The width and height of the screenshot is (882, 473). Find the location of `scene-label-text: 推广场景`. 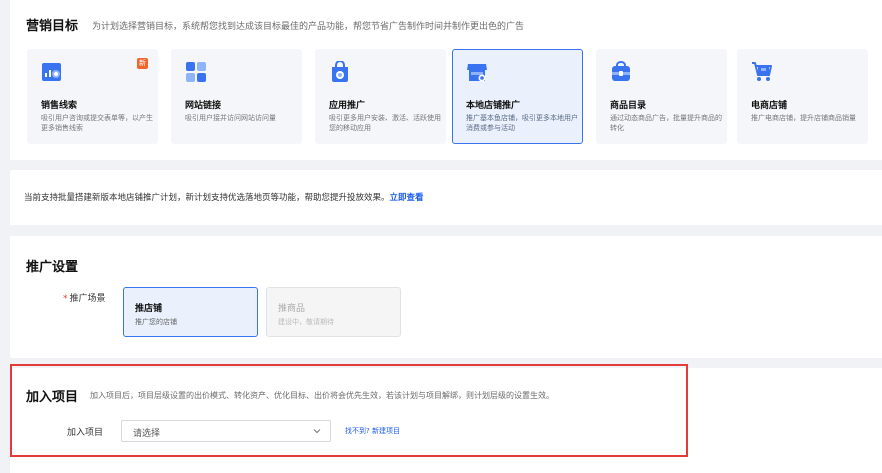

scene-label-text: 推广场景 is located at coordinates (87, 299).